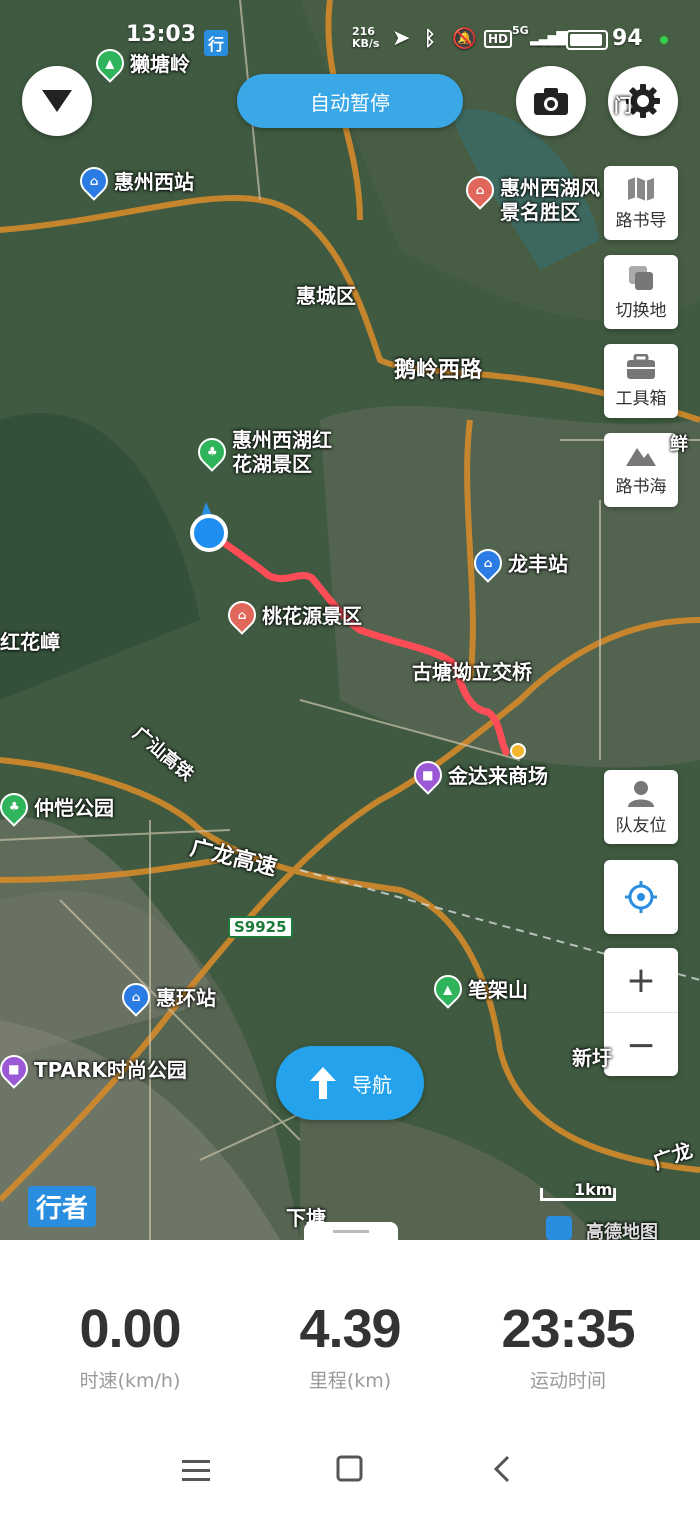 The image size is (700, 1516). I want to click on poi-label: ■ TPARK时尚公园, so click(93, 1068).